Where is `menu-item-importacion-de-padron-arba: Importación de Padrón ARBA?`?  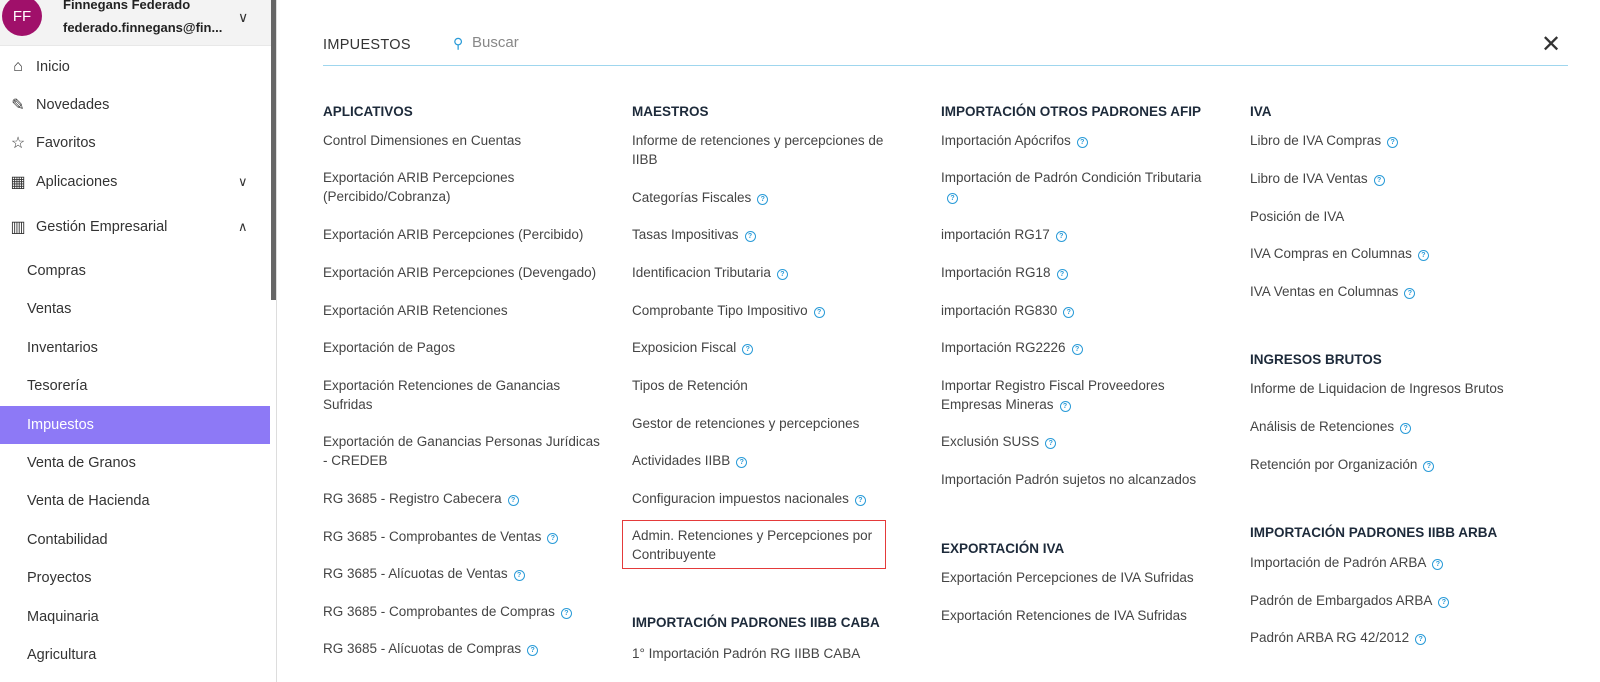 menu-item-importacion-de-padron-arba: Importación de Padrón ARBA? is located at coordinates (1400, 562).